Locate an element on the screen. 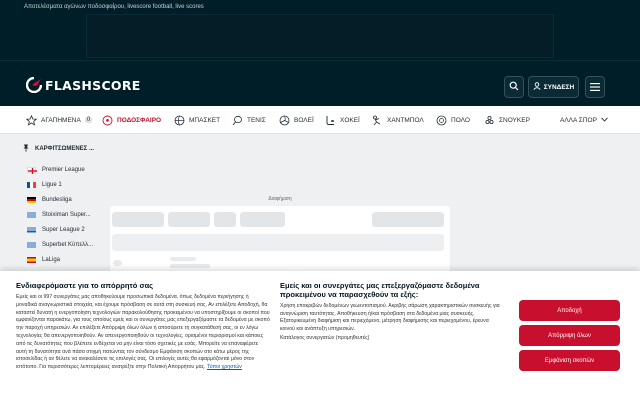 The image size is (640, 400). tab-basketball: ΜΠΑΣΚΕΤ is located at coordinates (197, 120).